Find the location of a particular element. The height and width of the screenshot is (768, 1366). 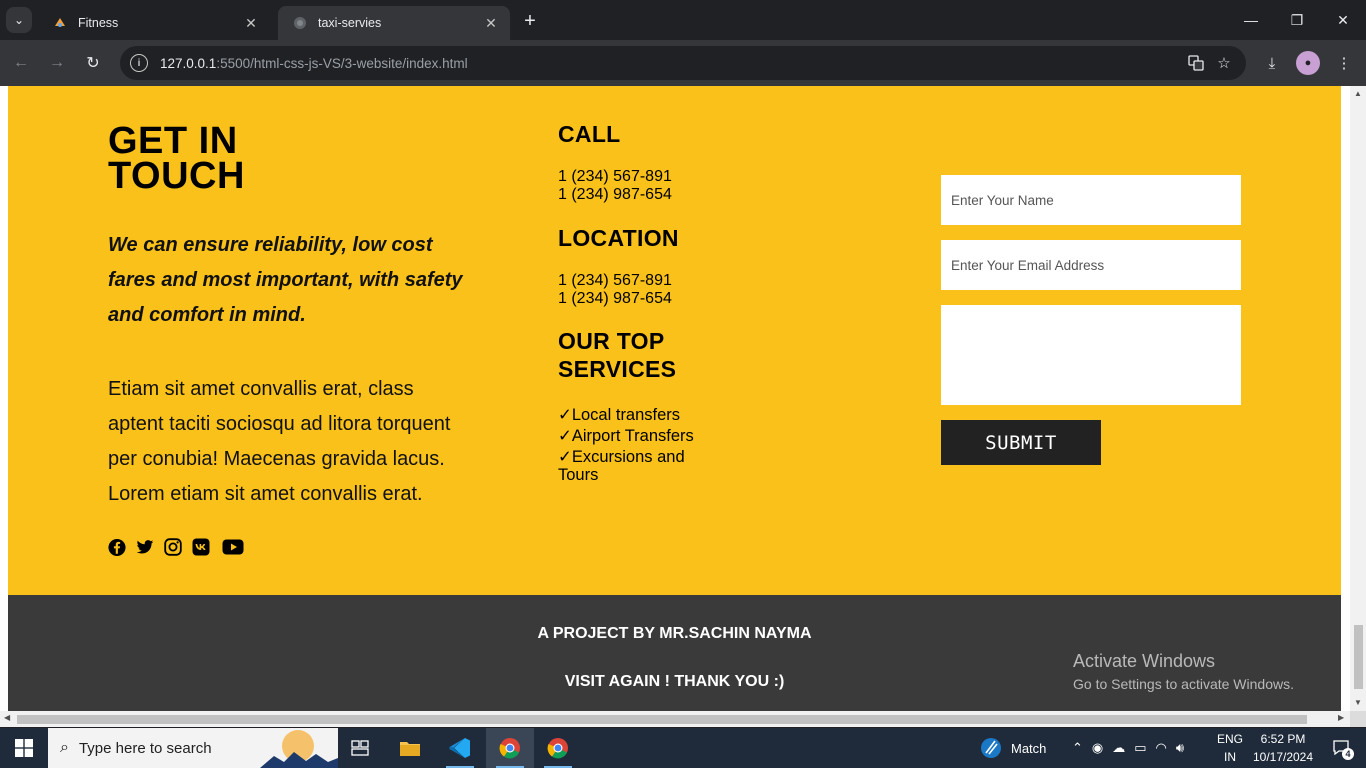

wifi-icon: ◠ is located at coordinates (1161, 748).